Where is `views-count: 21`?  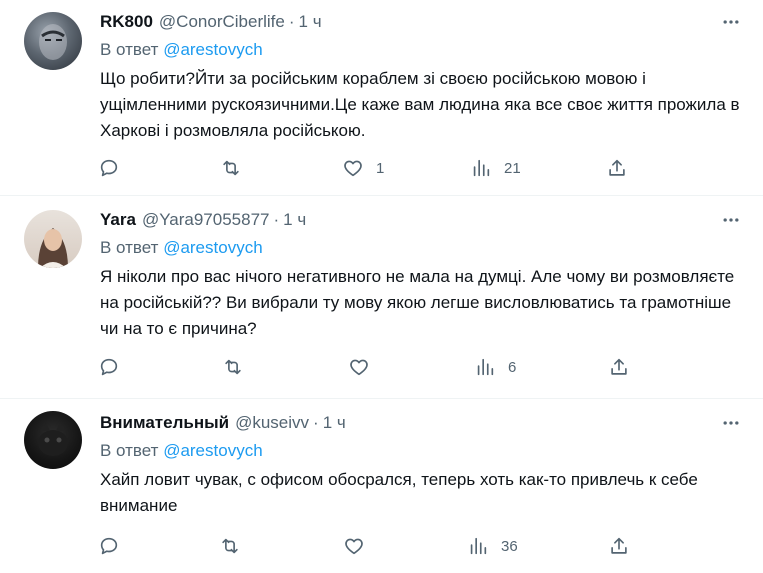
views-count: 21 is located at coordinates (512, 168).